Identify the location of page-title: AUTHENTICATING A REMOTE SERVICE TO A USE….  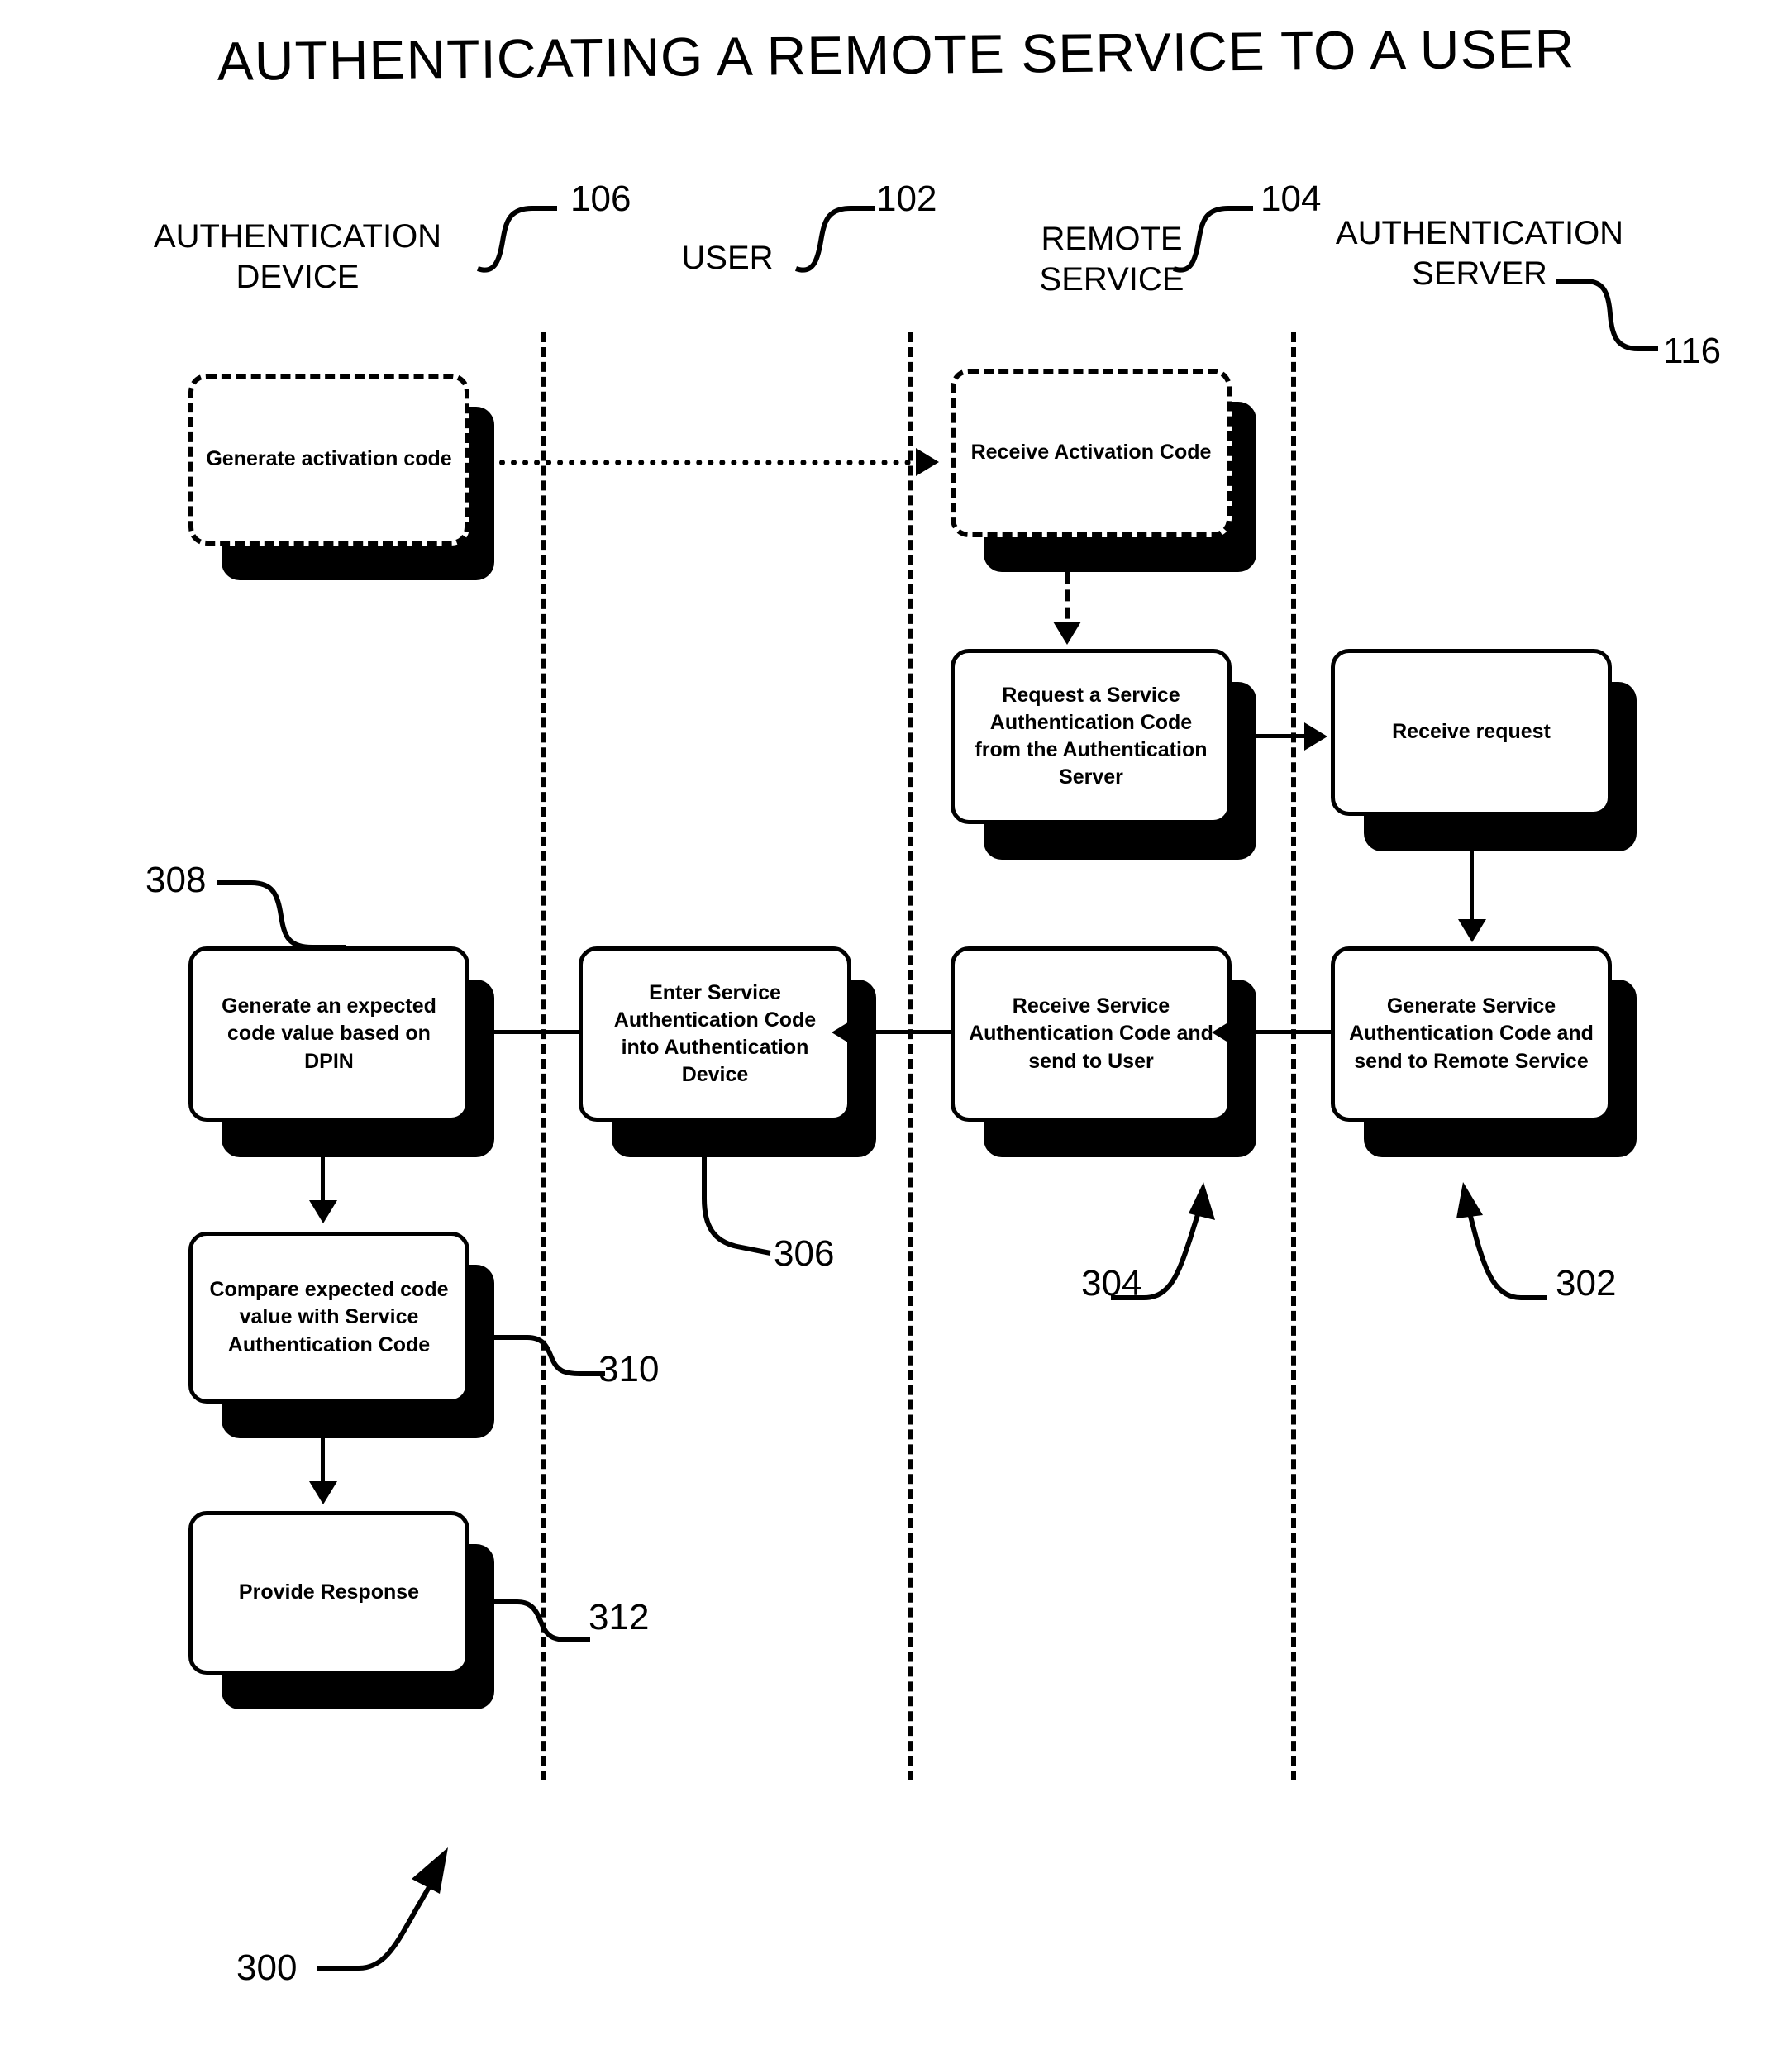
(896, 54).